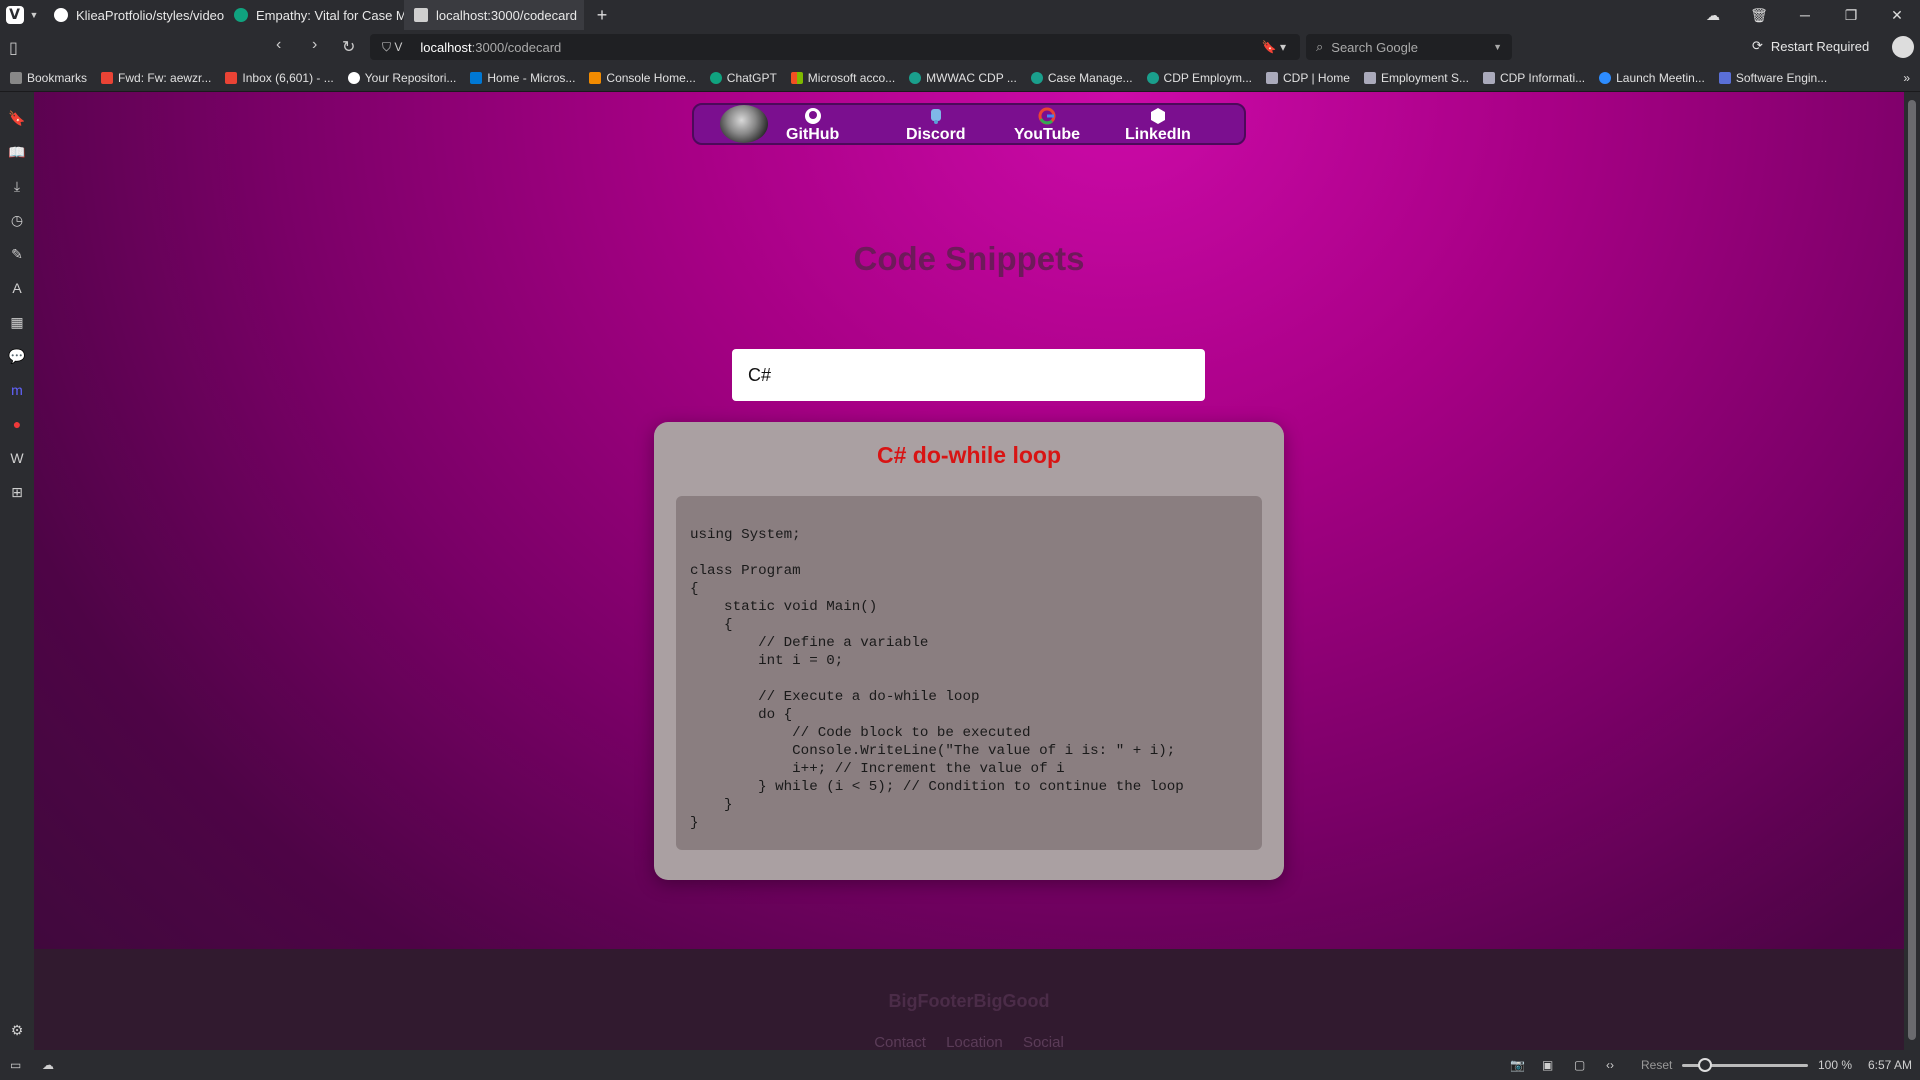  I want to click on zoom-slider-handle, so click(1705, 1065).